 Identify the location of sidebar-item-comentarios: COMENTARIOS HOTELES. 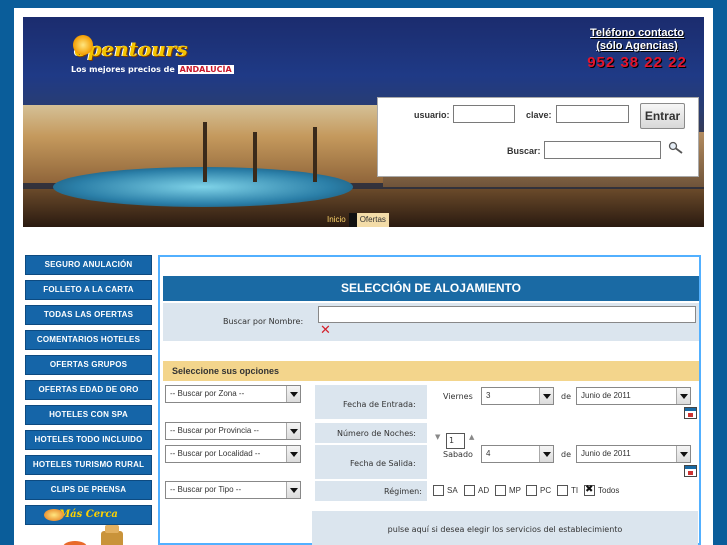
(88, 340).